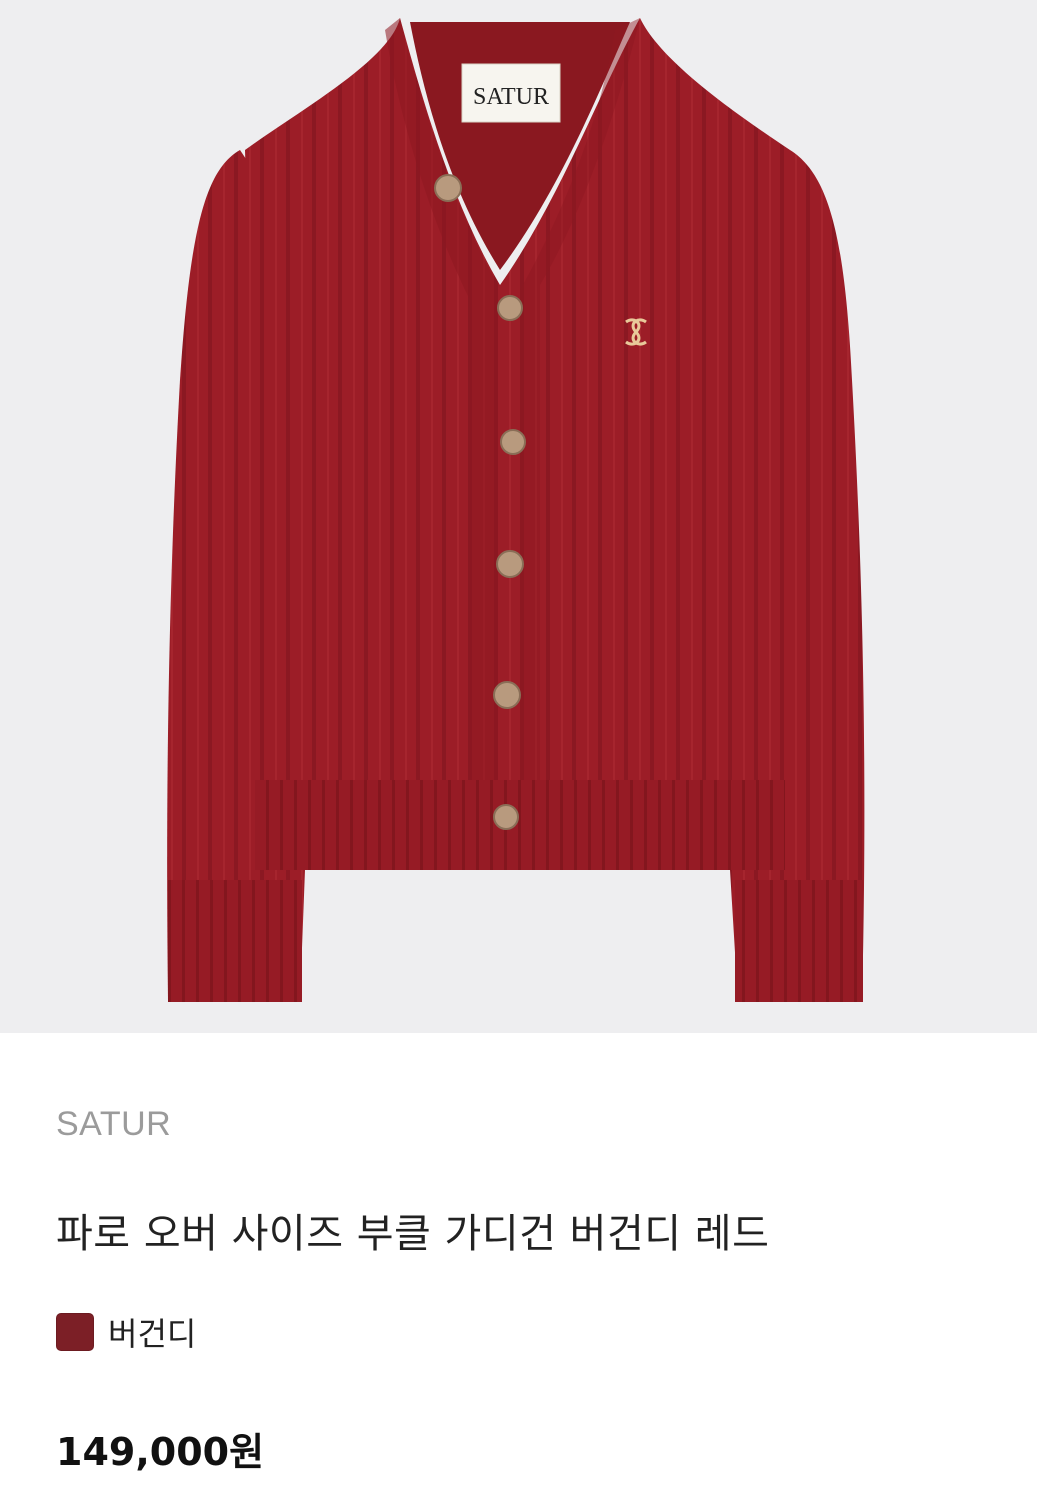 The width and height of the screenshot is (1037, 1500). What do you see at coordinates (113, 1124) in the screenshot?
I see `brand-name: SATUR` at bounding box center [113, 1124].